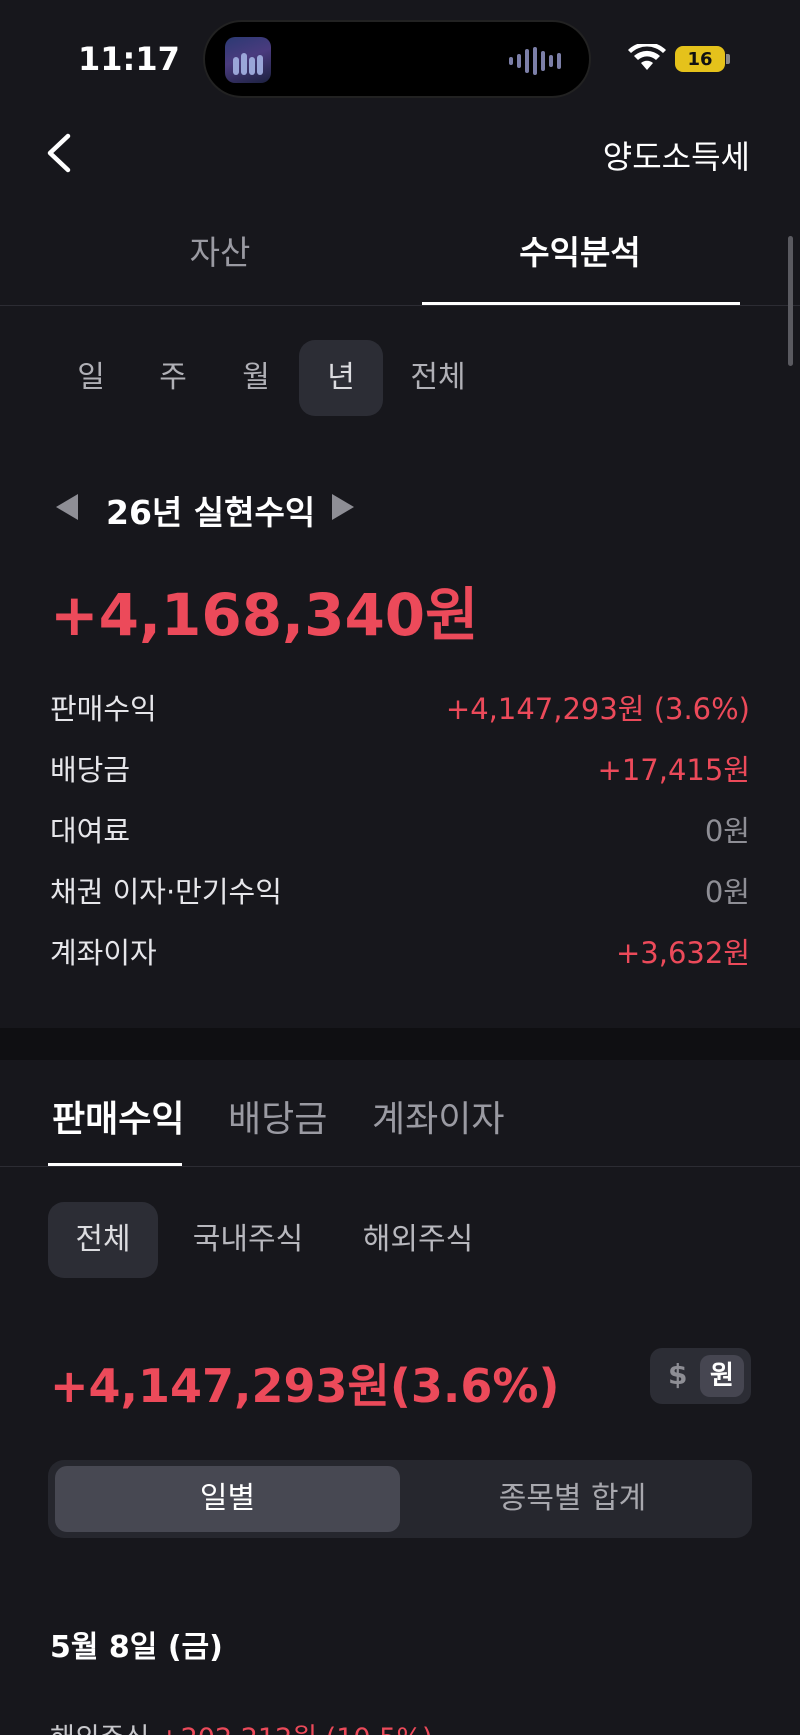 The height and width of the screenshot is (1735, 800). Describe the element at coordinates (438, 1116) in the screenshot. I see `tab-account-interest: 계좌이자` at that location.